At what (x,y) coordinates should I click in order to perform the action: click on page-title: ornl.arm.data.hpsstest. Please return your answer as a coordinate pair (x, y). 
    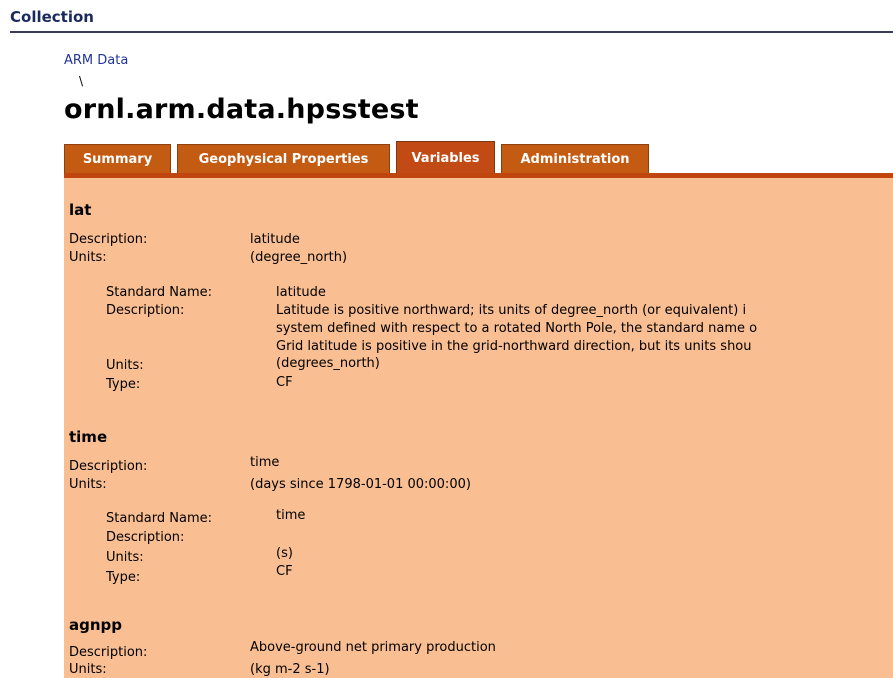
    Looking at the image, I should click on (241, 109).